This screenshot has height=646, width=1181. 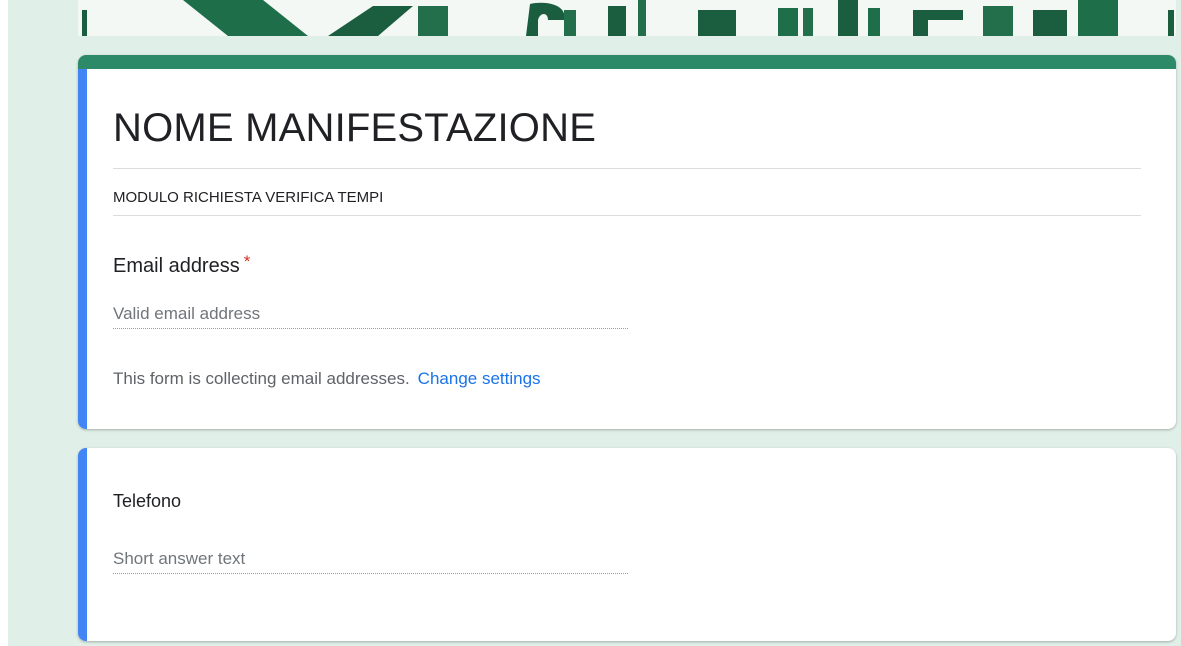 I want to click on required-asterisk: *, so click(x=247, y=261).